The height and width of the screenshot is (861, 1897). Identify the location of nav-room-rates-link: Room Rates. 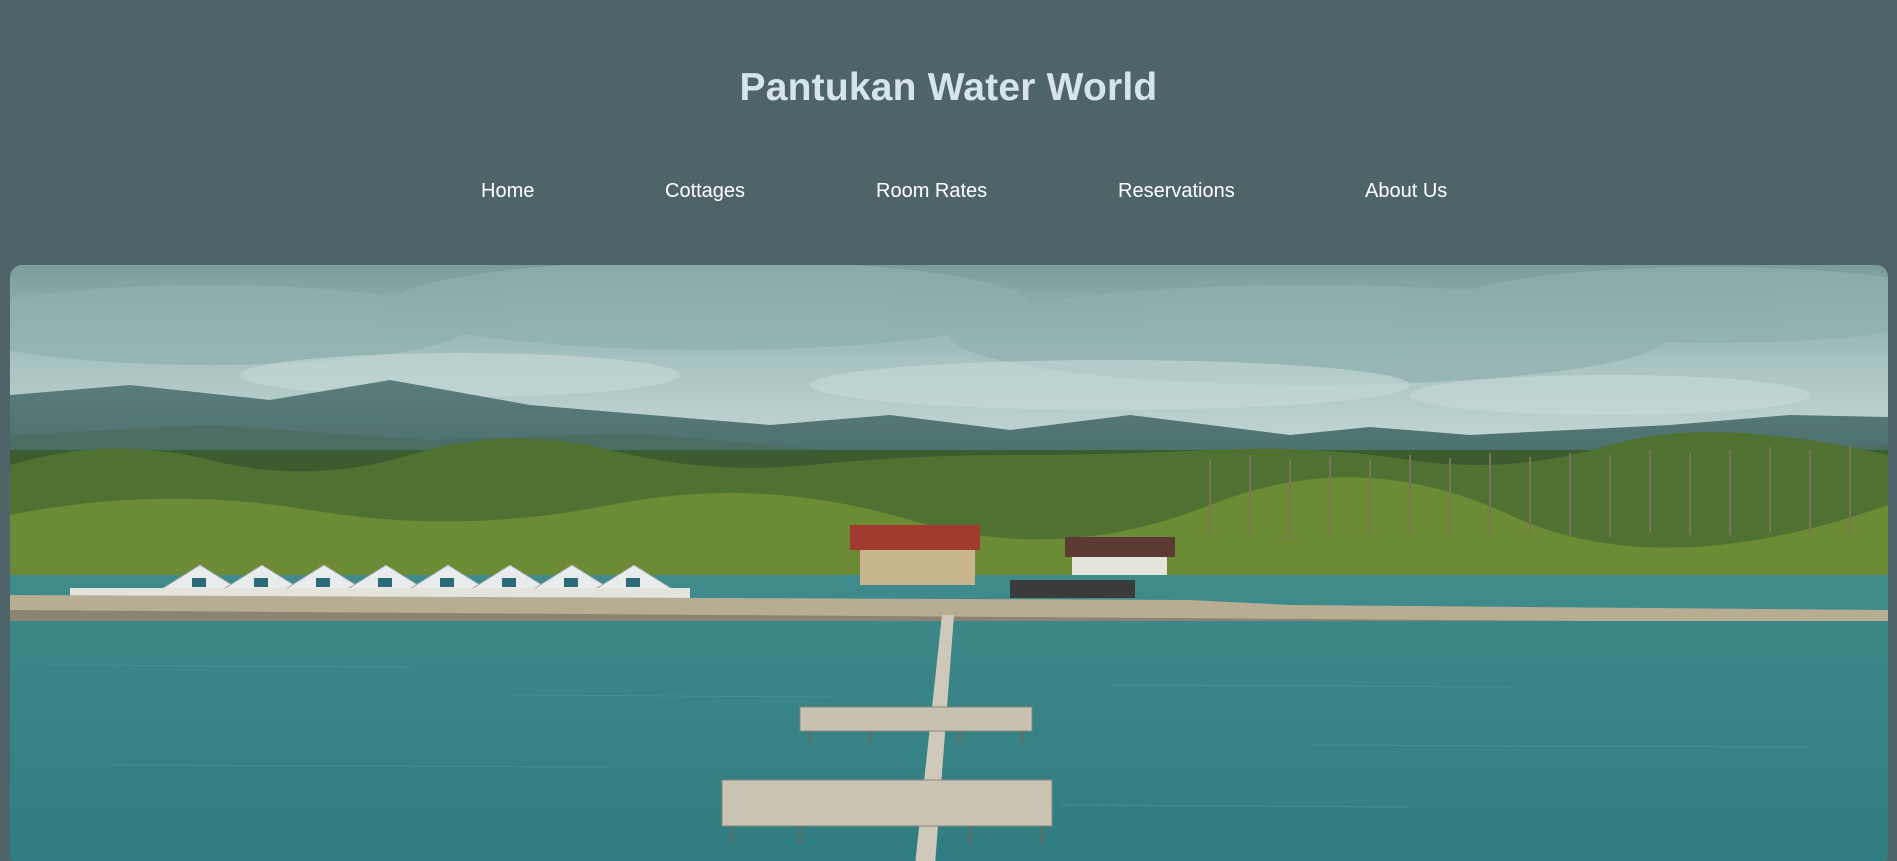
(931, 191).